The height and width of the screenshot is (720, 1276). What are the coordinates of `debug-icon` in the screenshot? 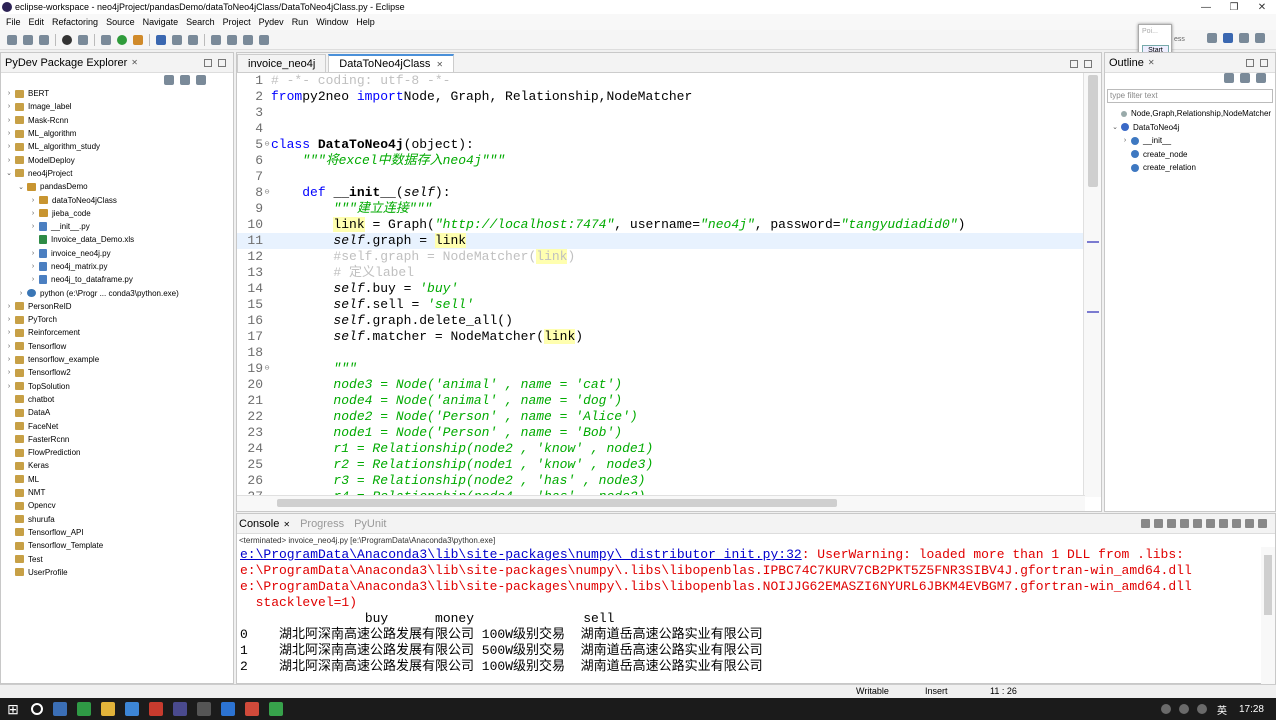 It's located at (106, 39).